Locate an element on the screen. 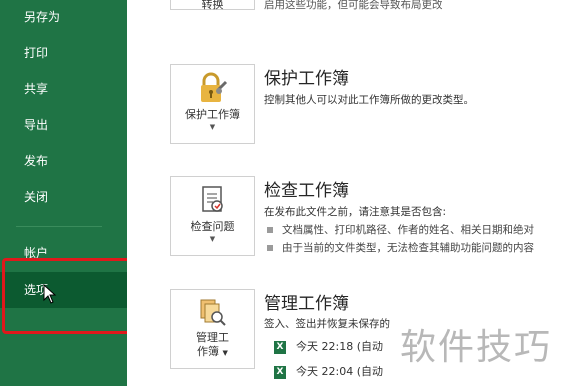  inspect-workbook-title: 检查工作簿 is located at coordinates (306, 191).